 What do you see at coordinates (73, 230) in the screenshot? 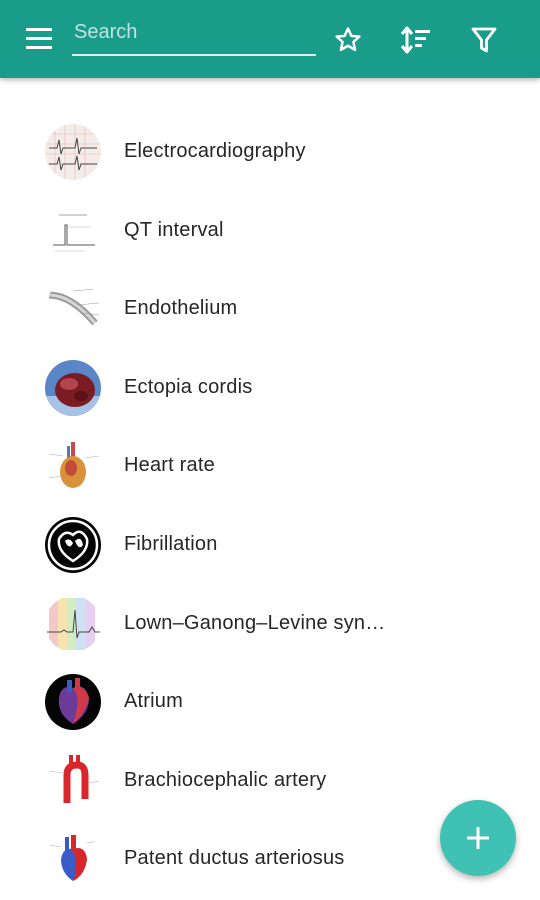
I see `qt-waveform-thumbnail` at bounding box center [73, 230].